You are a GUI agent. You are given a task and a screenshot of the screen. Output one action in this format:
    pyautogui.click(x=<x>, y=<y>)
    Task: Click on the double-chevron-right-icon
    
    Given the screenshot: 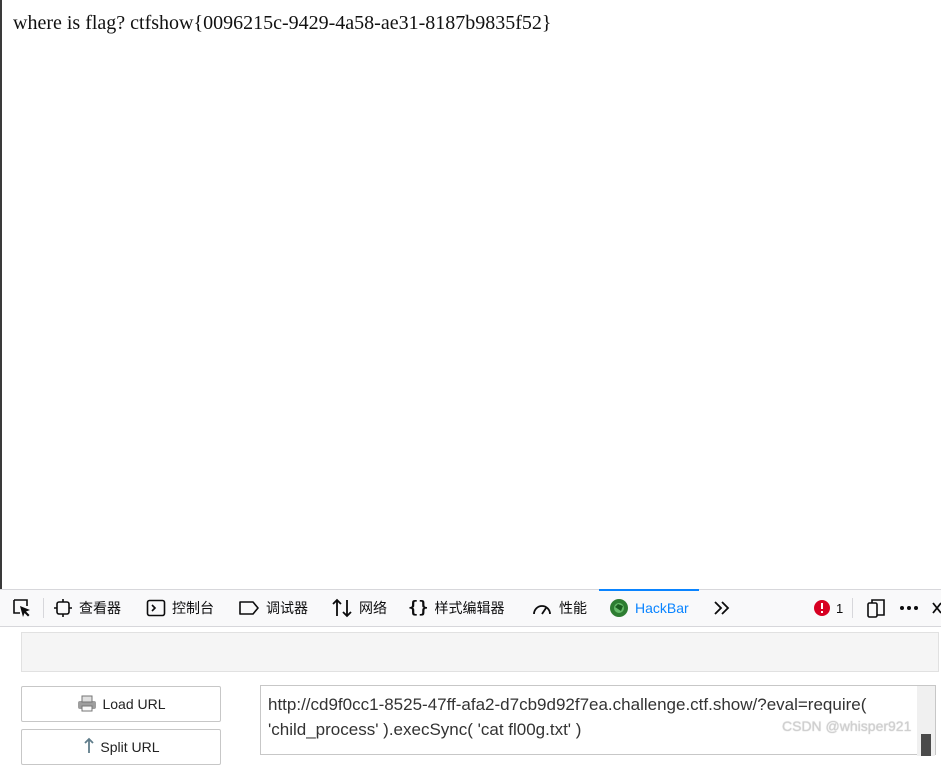 What is the action you would take?
    pyautogui.click(x=722, y=608)
    